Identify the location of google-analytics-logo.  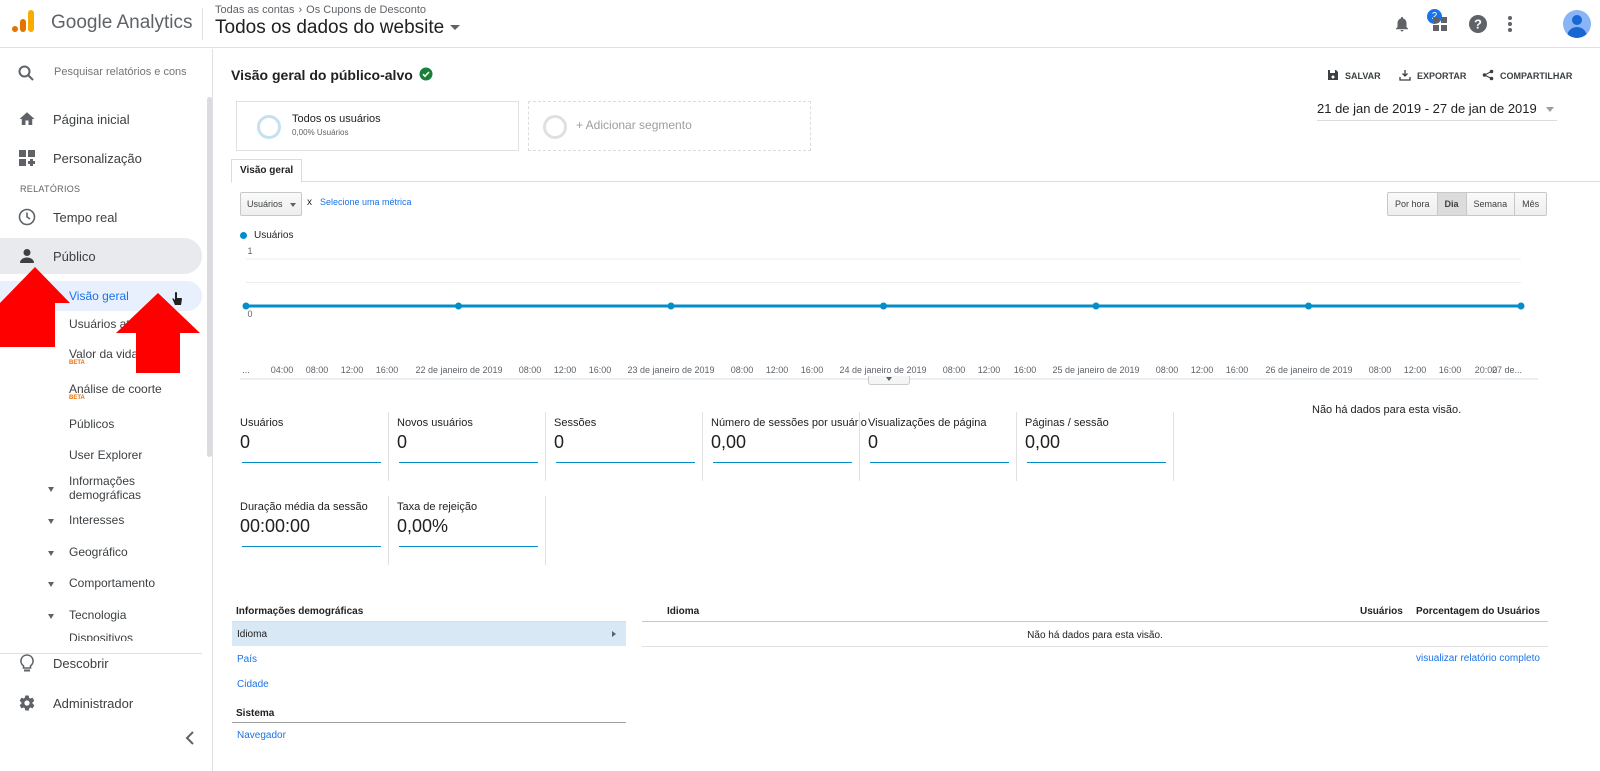
(24, 22).